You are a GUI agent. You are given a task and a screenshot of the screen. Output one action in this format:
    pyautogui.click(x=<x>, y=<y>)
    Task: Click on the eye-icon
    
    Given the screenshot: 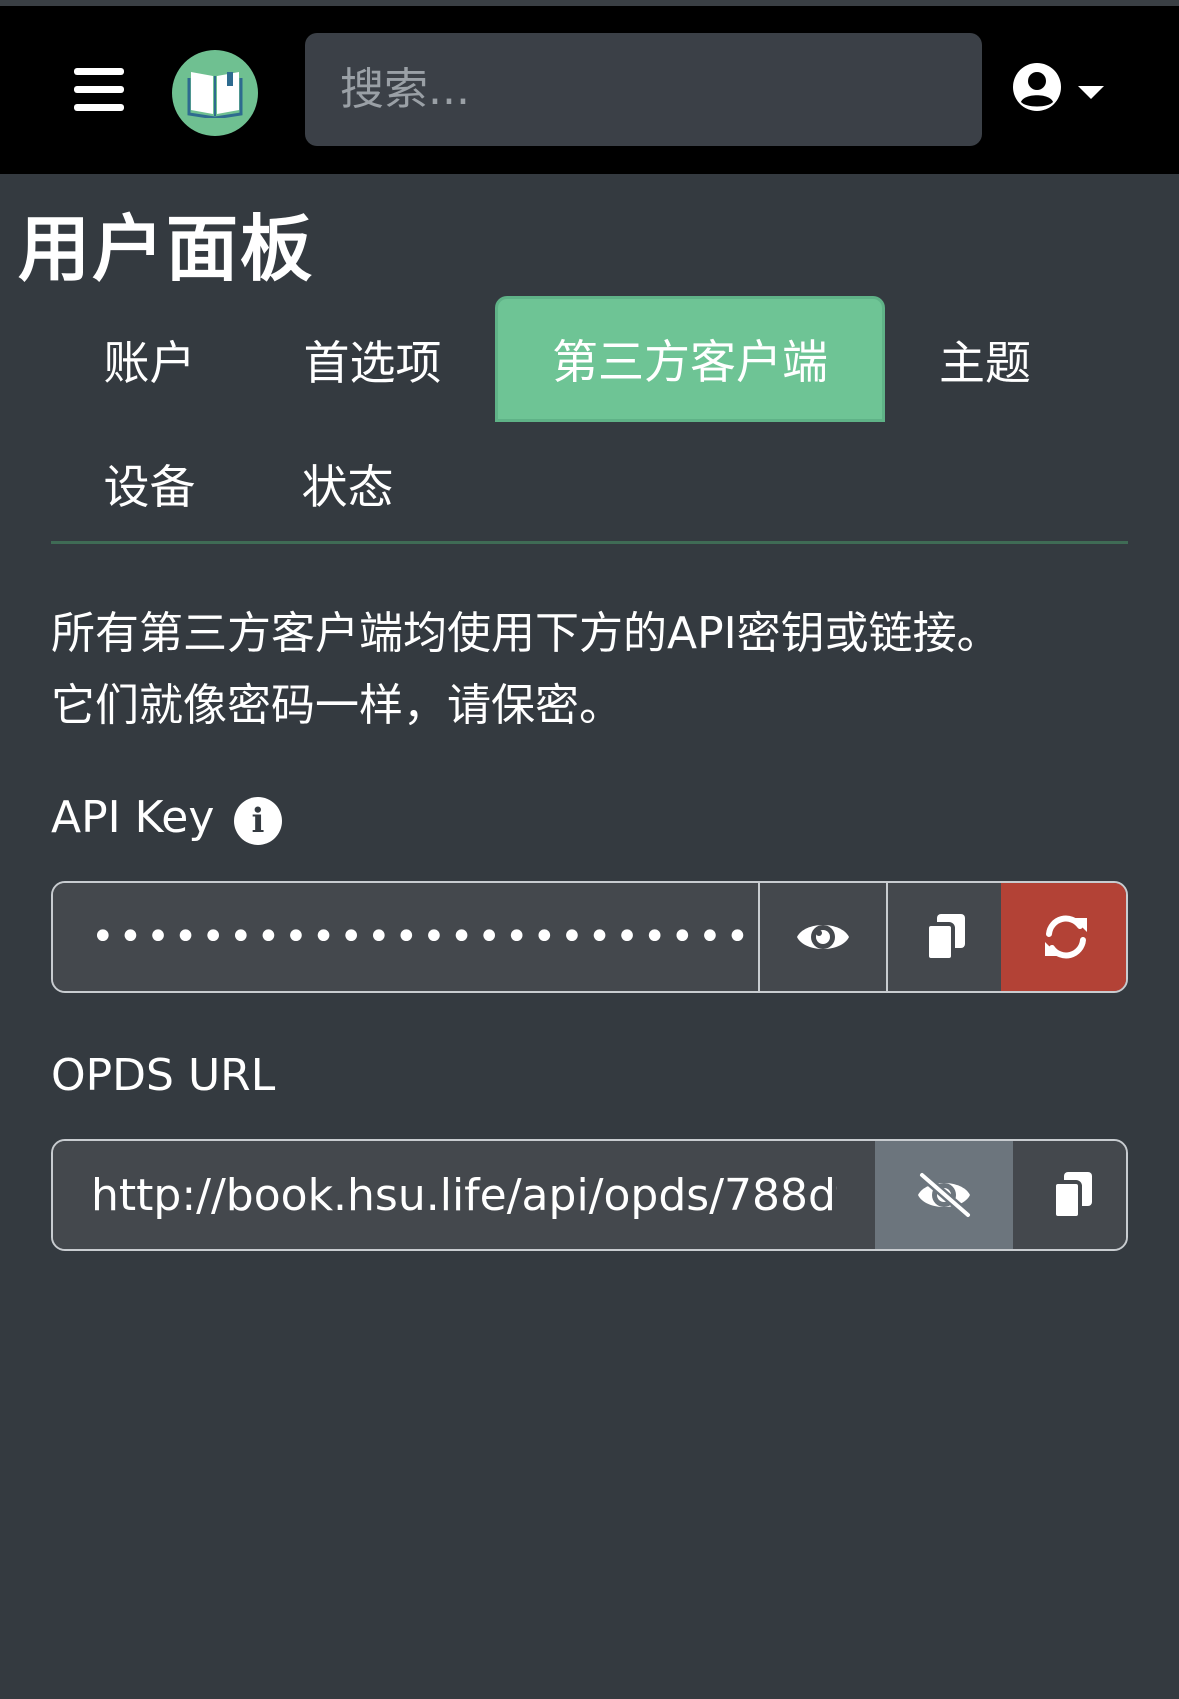 What is the action you would take?
    pyautogui.click(x=823, y=937)
    